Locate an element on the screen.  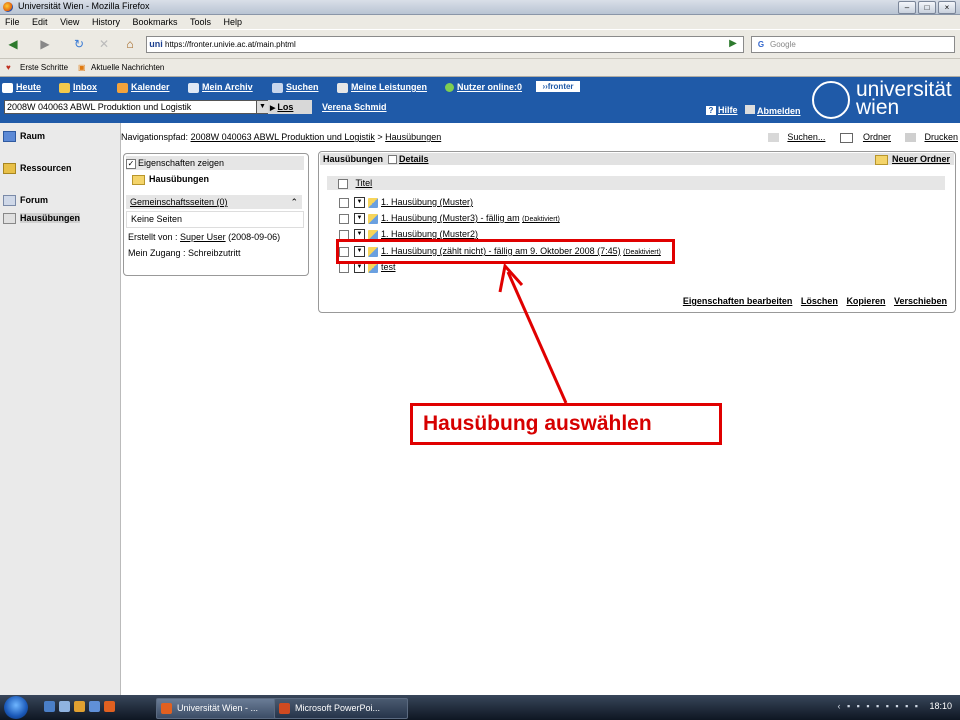
show-properties-row: ✓ Eigenschaften zeigen is located at coordinates (215, 163).